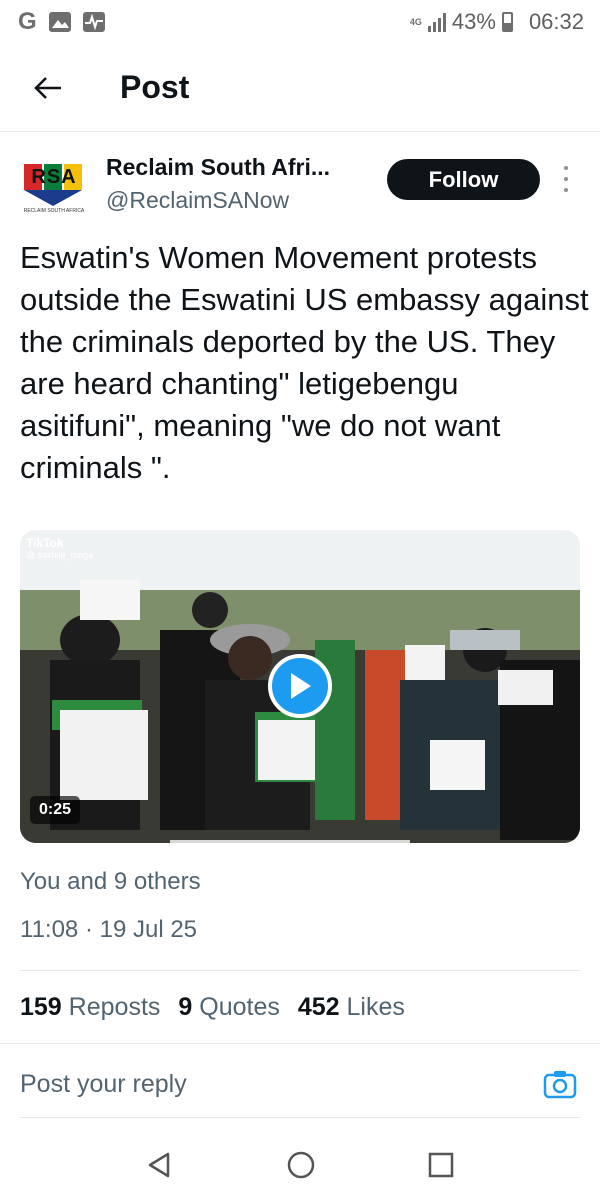 This screenshot has width=600, height=1200. I want to click on engagement-stats: 159 Reposts 9 Quotes 452 Likes, so click(212, 1007).